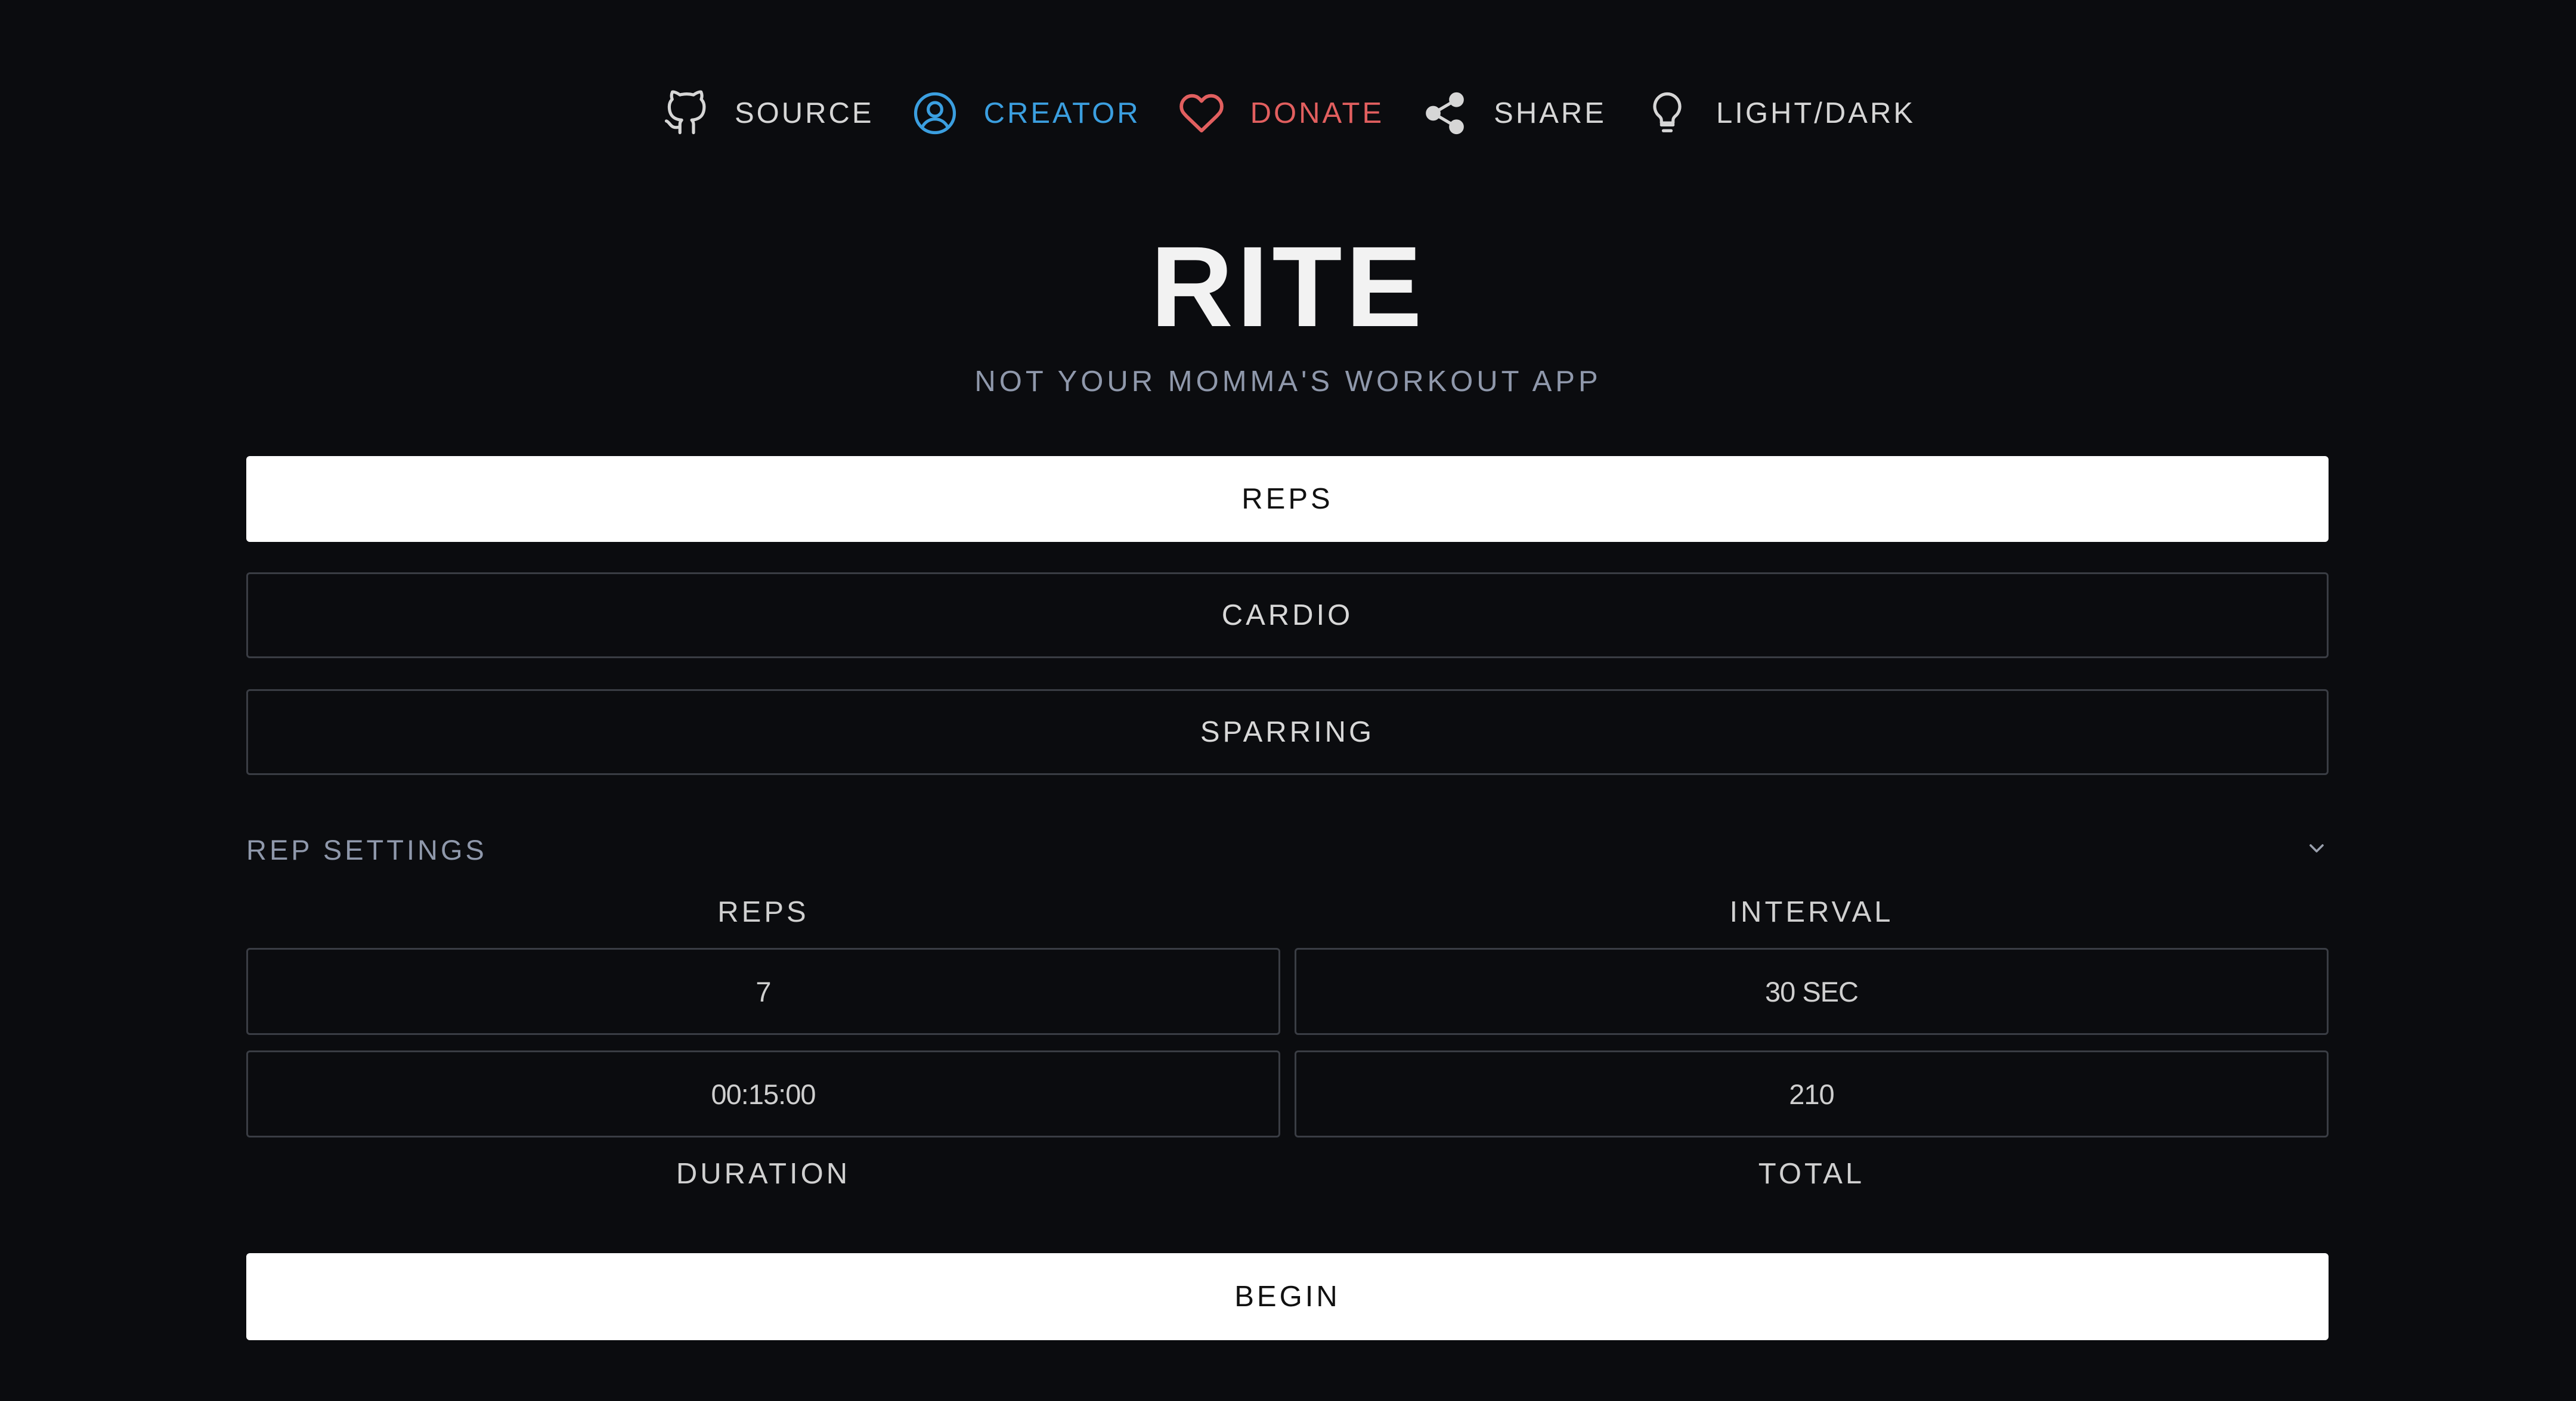 This screenshot has height=1401, width=2576. I want to click on rep-settings-title: REP SETTINGS, so click(367, 849).